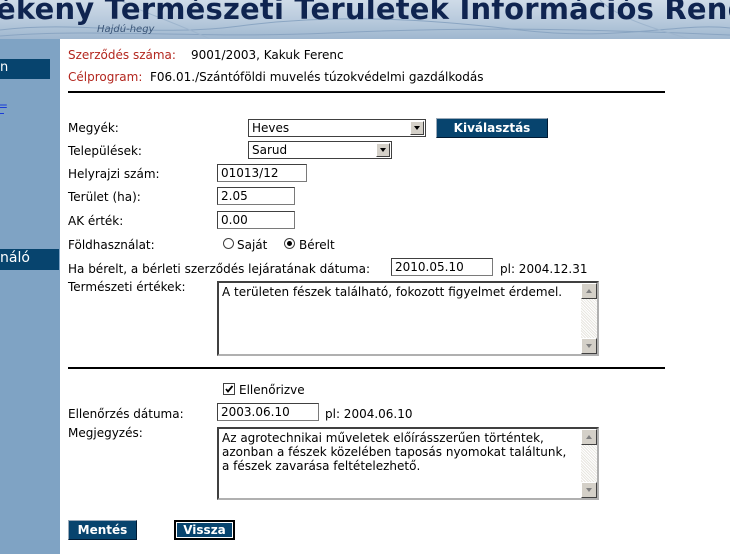  I want to click on sidebar-link: =, so click(4, 106).